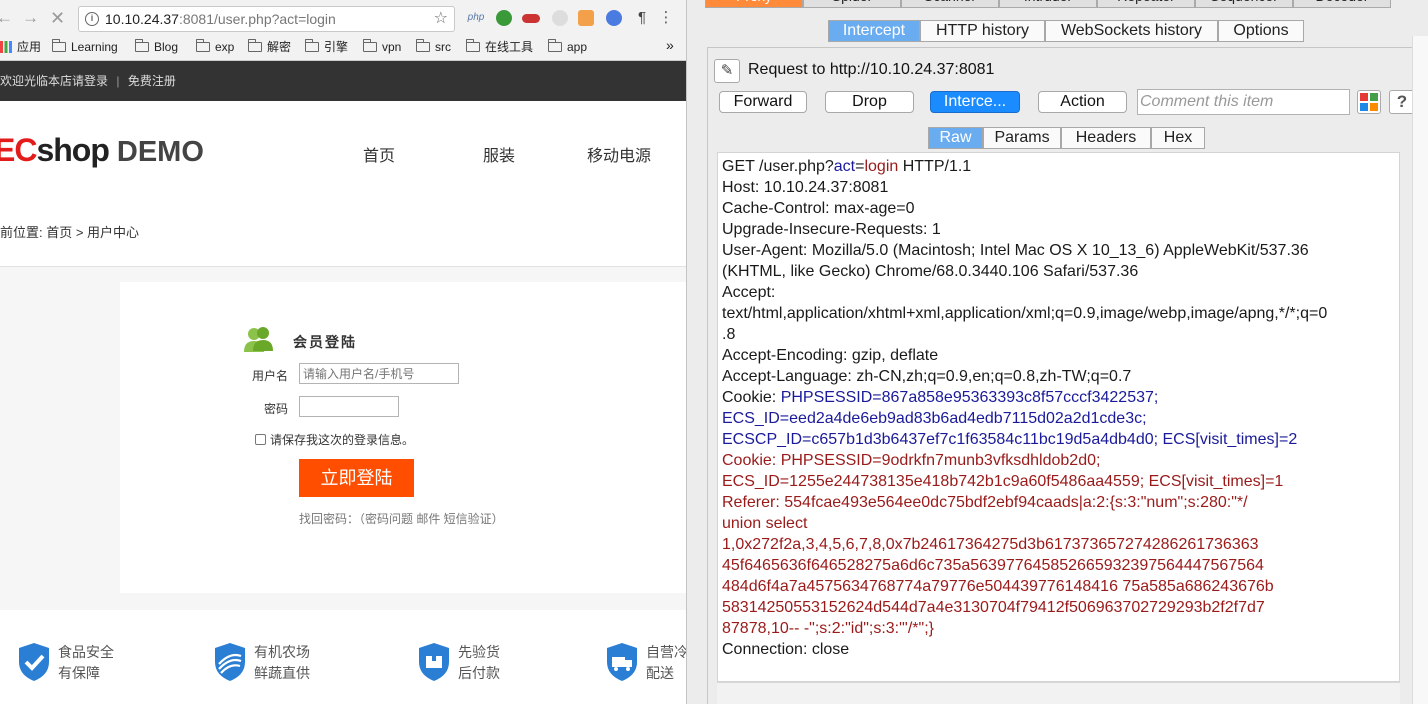 Image resolution: width=1428 pixels, height=704 pixels. Describe the element at coordinates (349, 406) in the screenshot. I see `password-input` at that location.